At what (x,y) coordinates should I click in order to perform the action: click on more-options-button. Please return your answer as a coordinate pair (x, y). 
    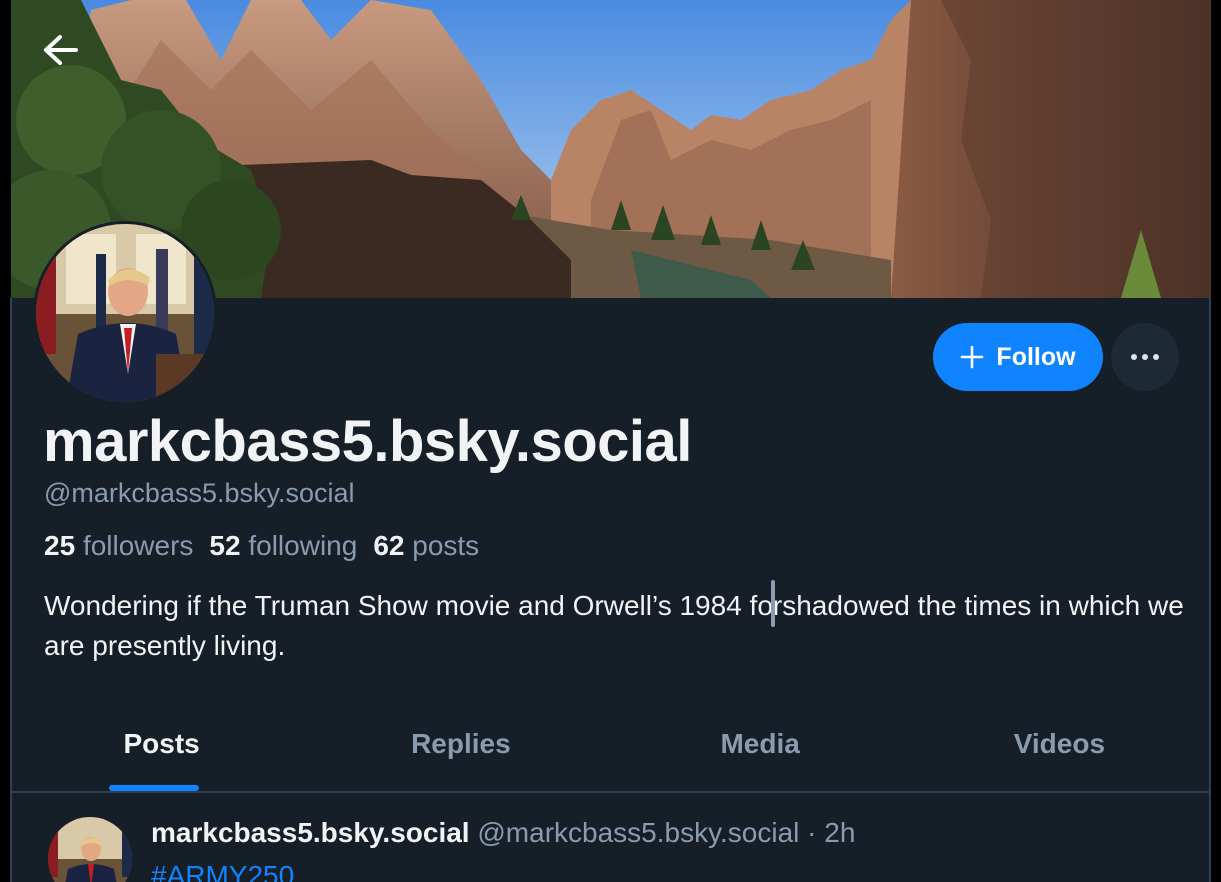
    Looking at the image, I should click on (1145, 357).